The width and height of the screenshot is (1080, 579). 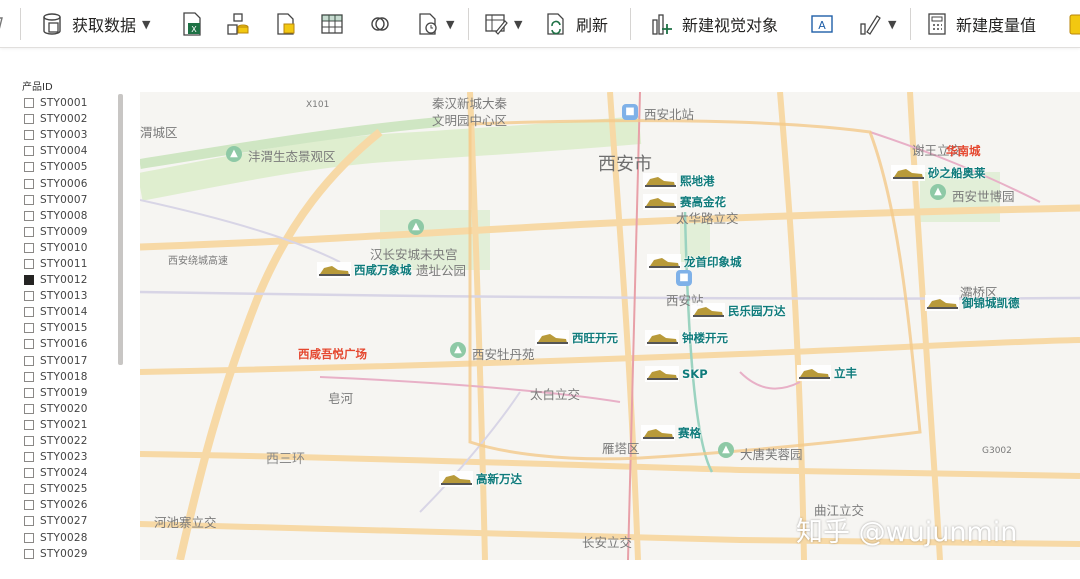 I want to click on slicer-item: STY0025, so click(x=63, y=489).